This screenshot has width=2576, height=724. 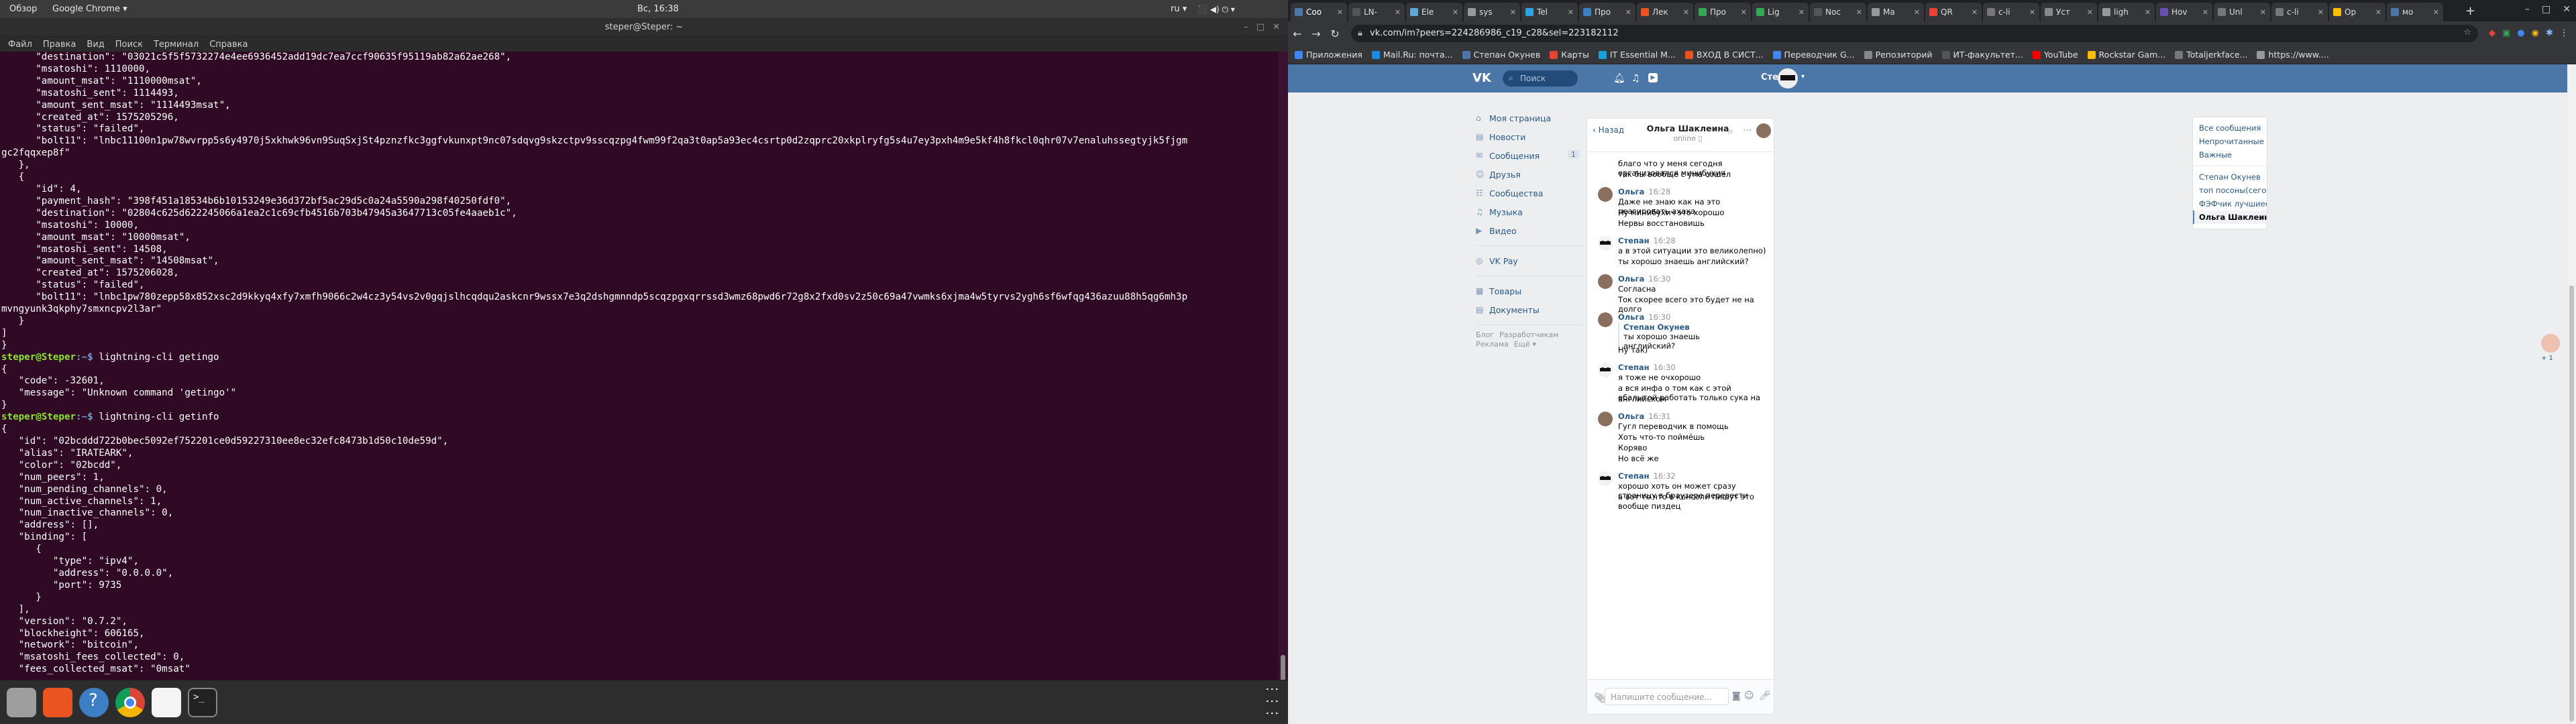 What do you see at coordinates (1328, 55) in the screenshot?
I see `bookmark-item: Приложения` at bounding box center [1328, 55].